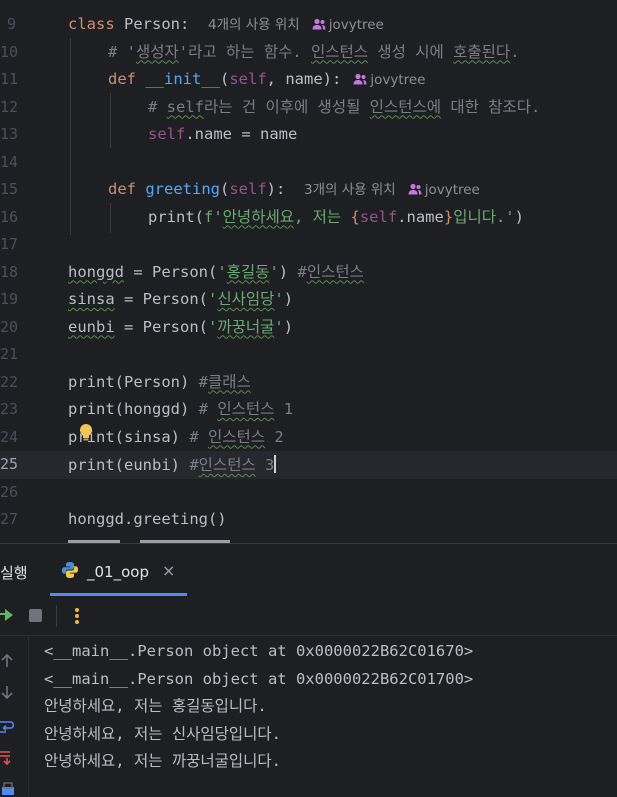  I want to click on code-text: sinsa = Person('신사임당'), so click(181, 299).